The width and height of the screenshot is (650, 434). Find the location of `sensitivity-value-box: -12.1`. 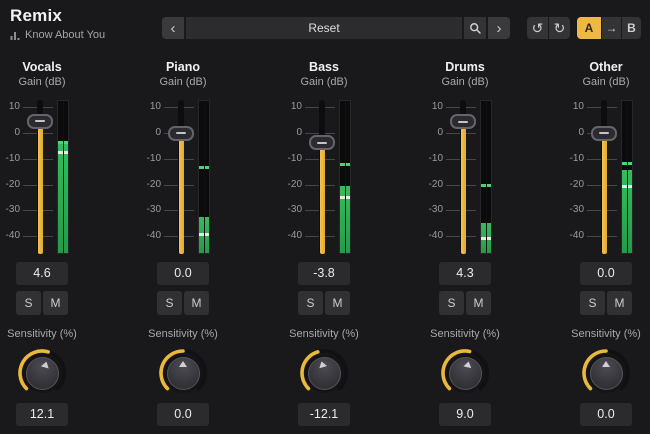

sensitivity-value-box: -12.1 is located at coordinates (324, 414).